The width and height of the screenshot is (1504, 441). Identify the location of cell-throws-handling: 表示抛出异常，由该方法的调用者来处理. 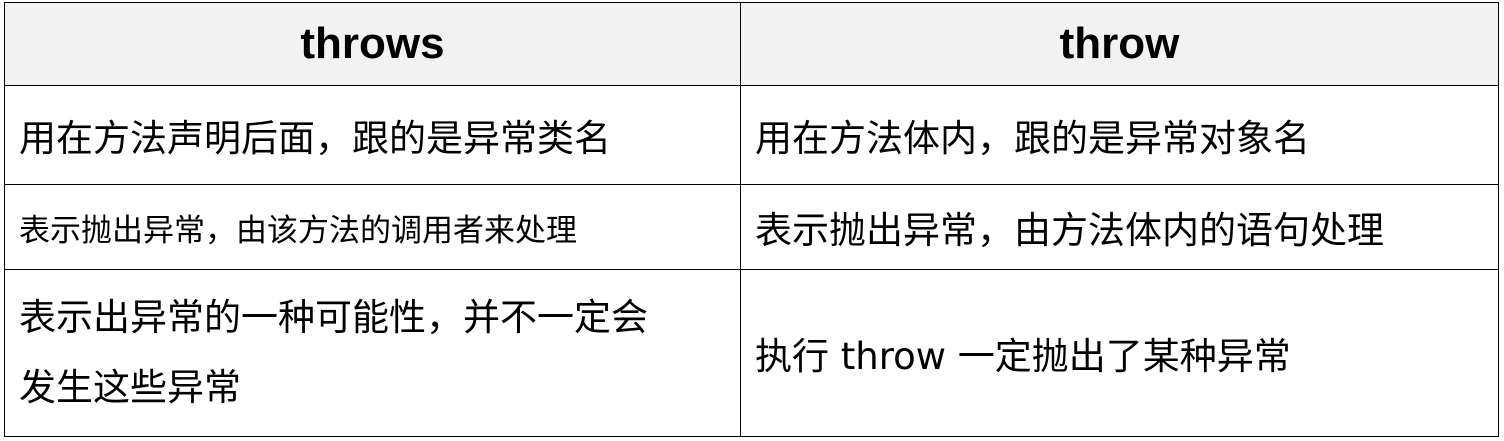
(372, 227).